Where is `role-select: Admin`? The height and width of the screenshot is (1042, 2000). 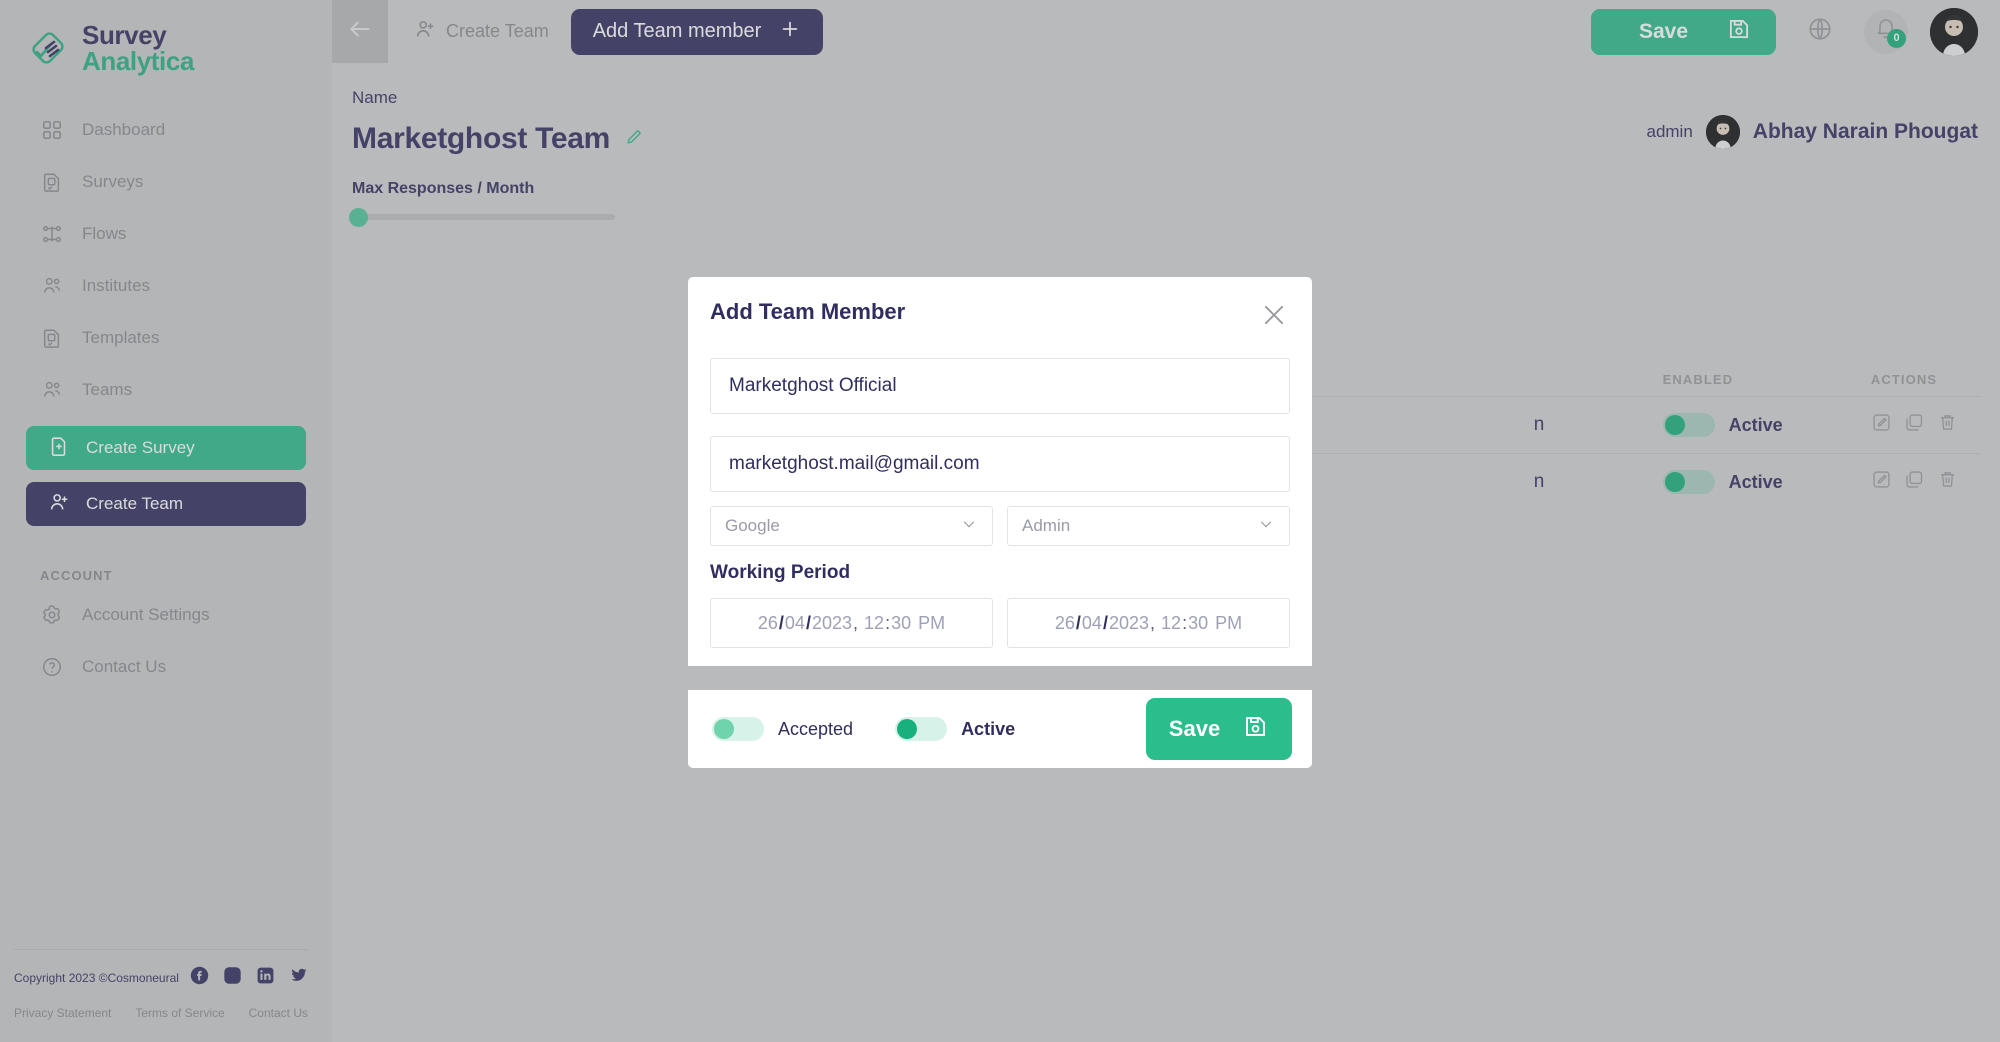 role-select: Admin is located at coordinates (1148, 526).